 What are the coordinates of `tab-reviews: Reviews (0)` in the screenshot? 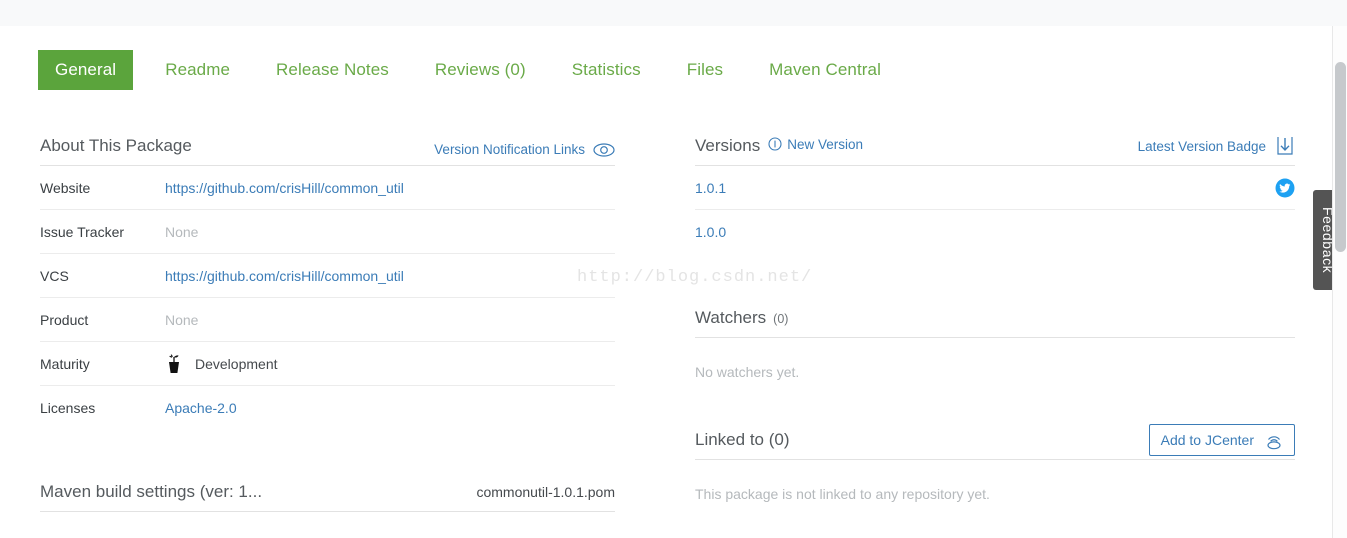 It's located at (480, 70).